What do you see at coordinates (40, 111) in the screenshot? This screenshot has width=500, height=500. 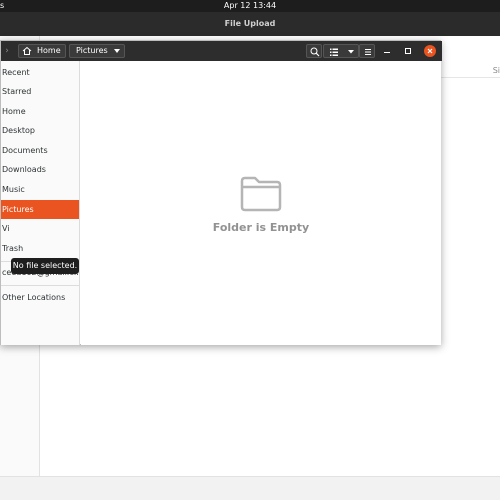 I see `sidebar-item-home: Home` at bounding box center [40, 111].